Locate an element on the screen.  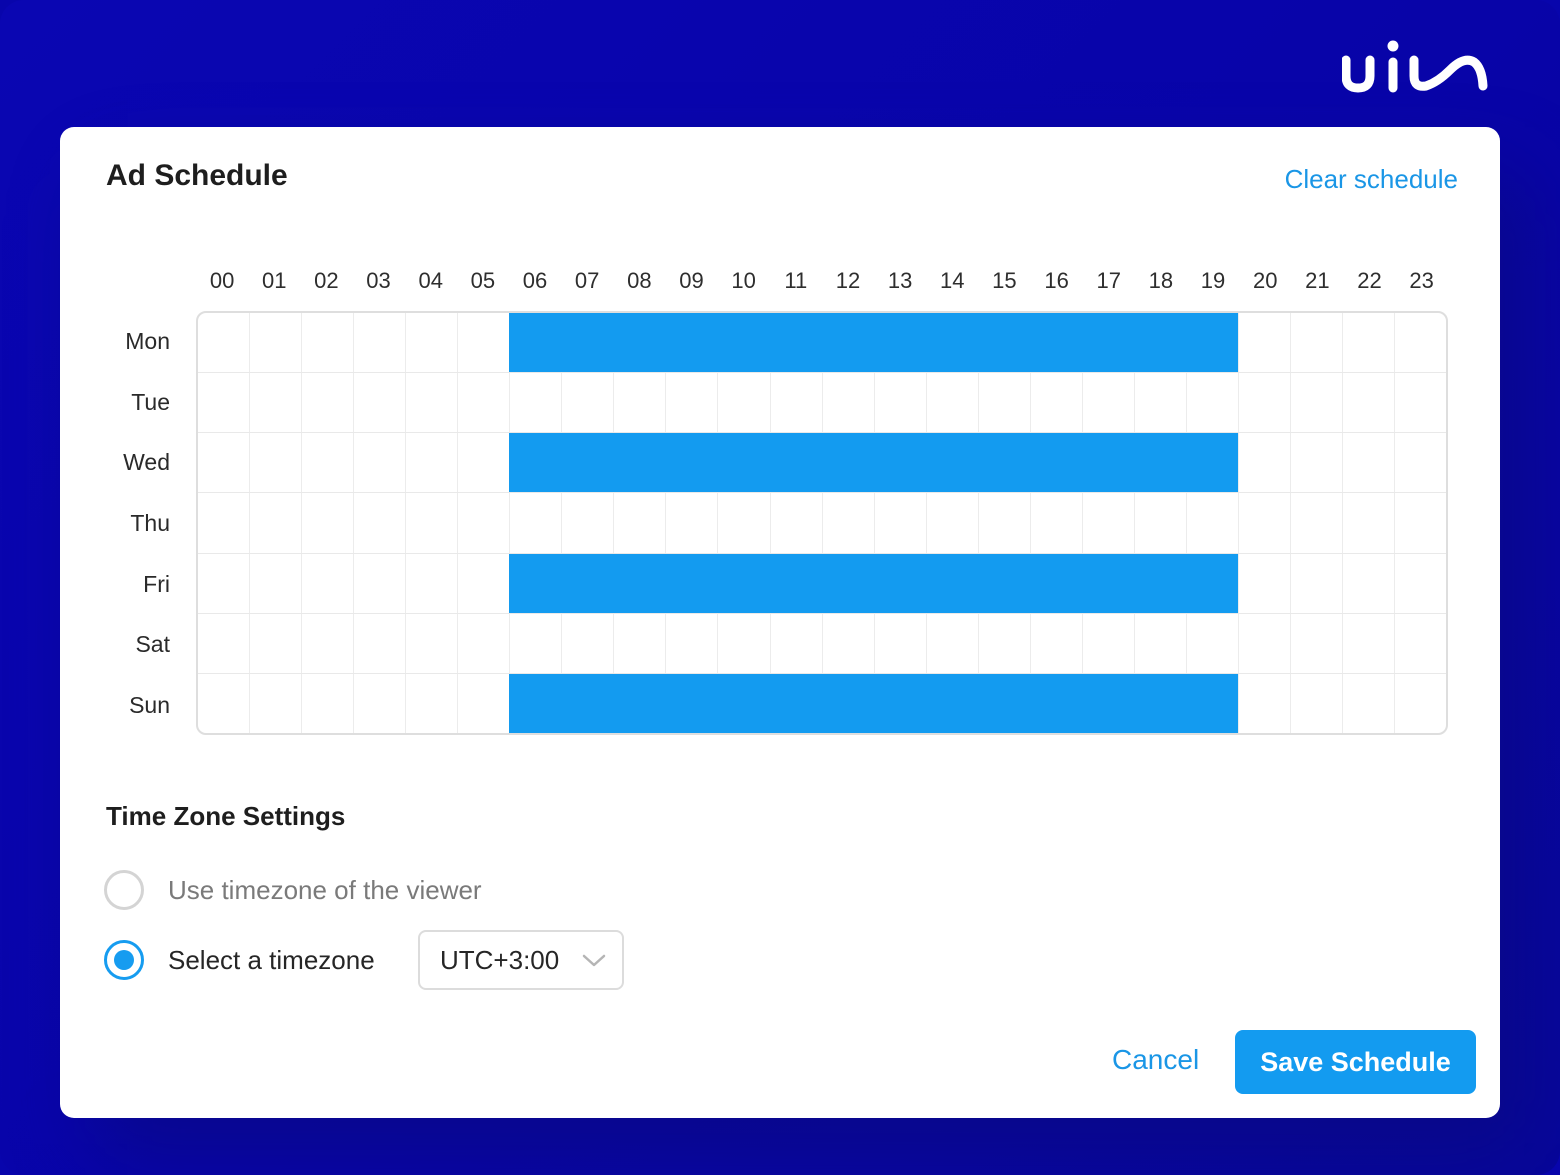
save-schedule-button: Save Schedule is located at coordinates (1355, 1062).